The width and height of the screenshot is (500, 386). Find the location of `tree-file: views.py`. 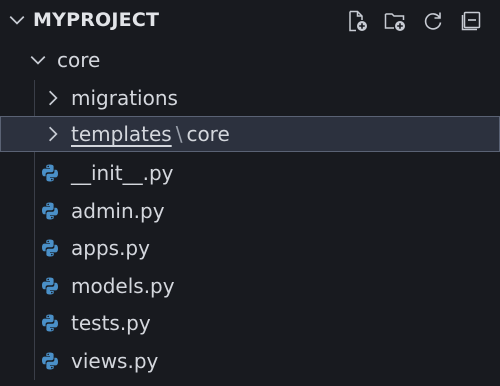

tree-file: views.py is located at coordinates (250, 361).